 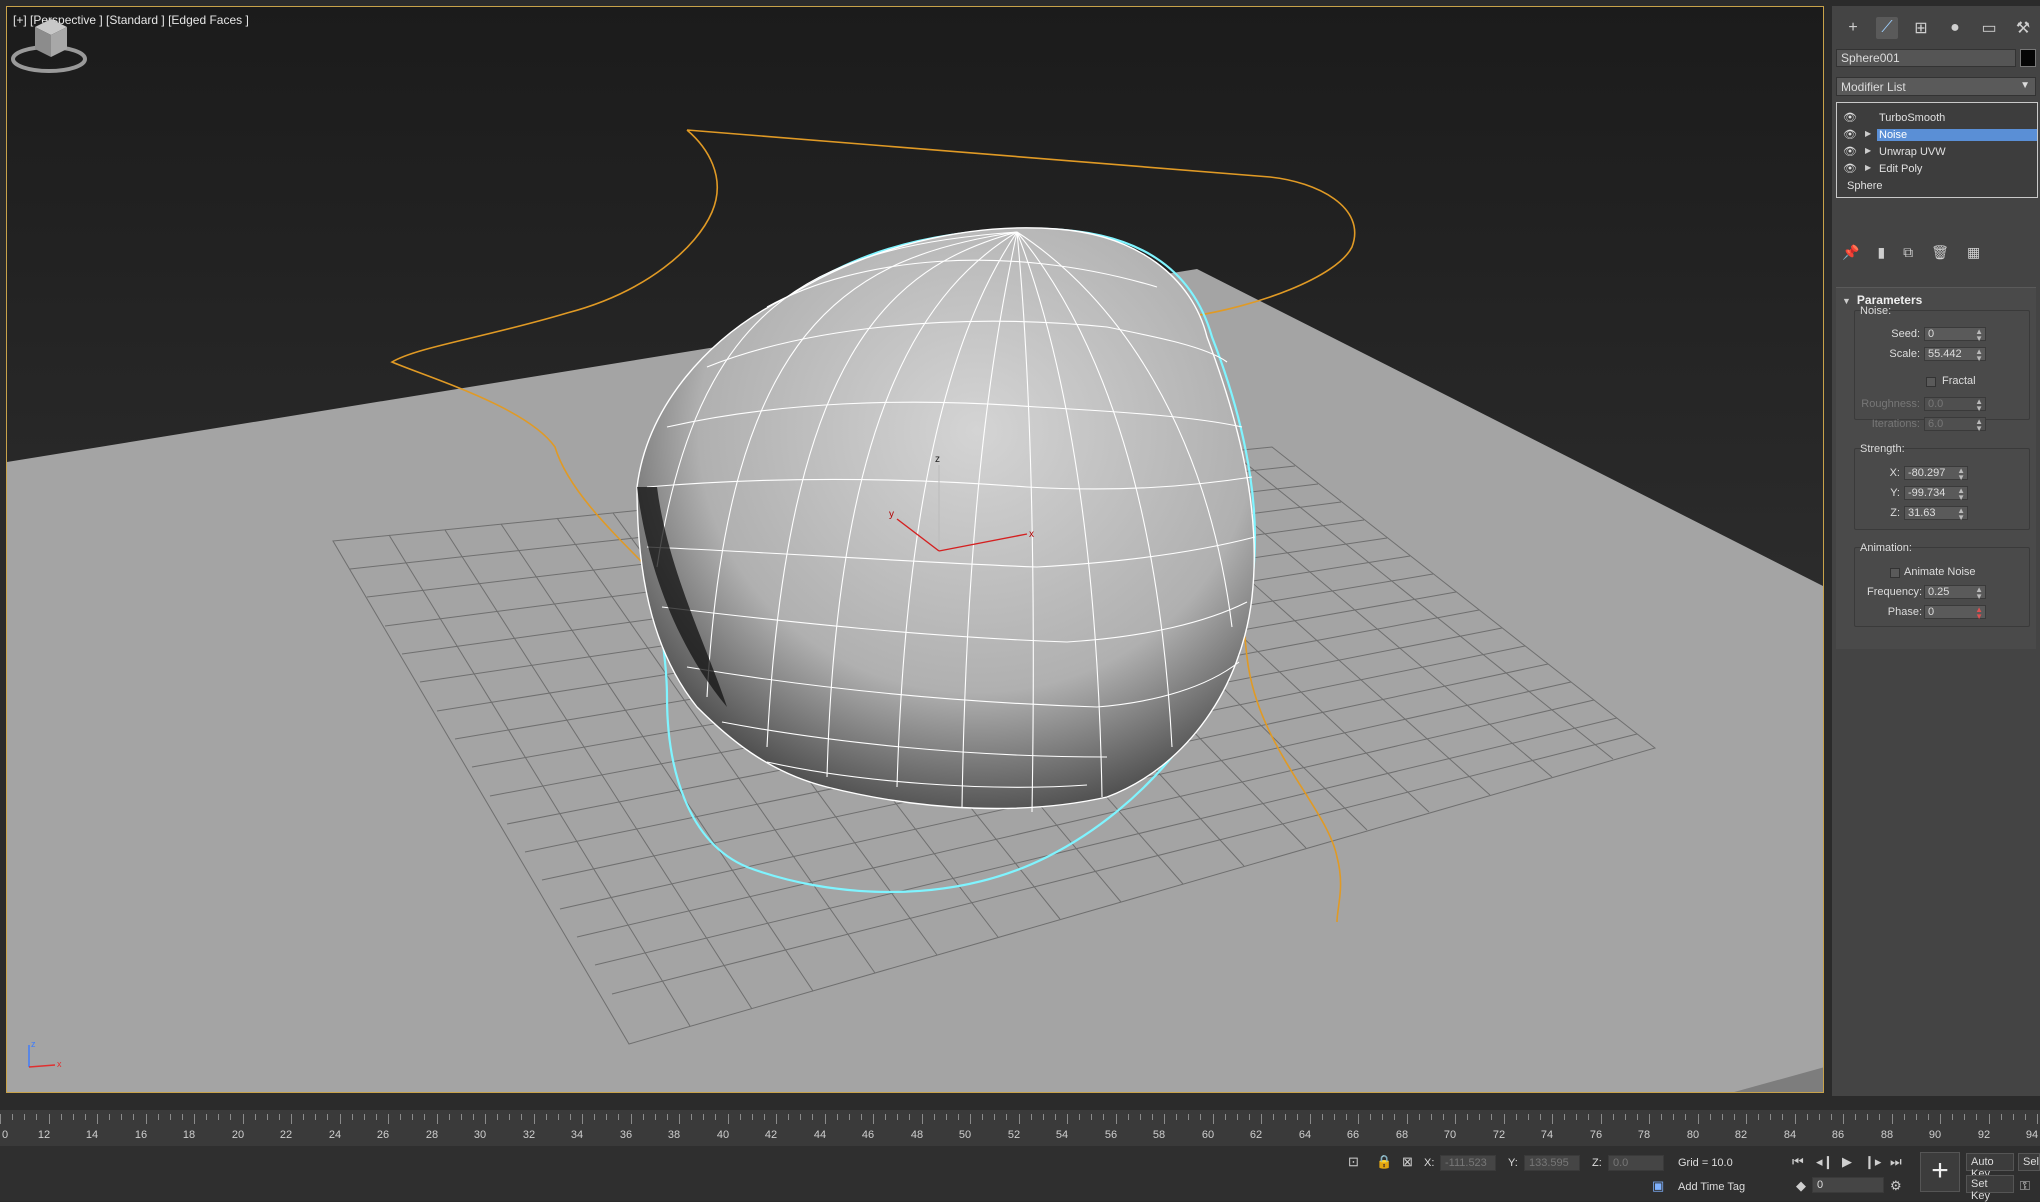 I want to click on fractal-checkbox, so click(x=1931, y=382).